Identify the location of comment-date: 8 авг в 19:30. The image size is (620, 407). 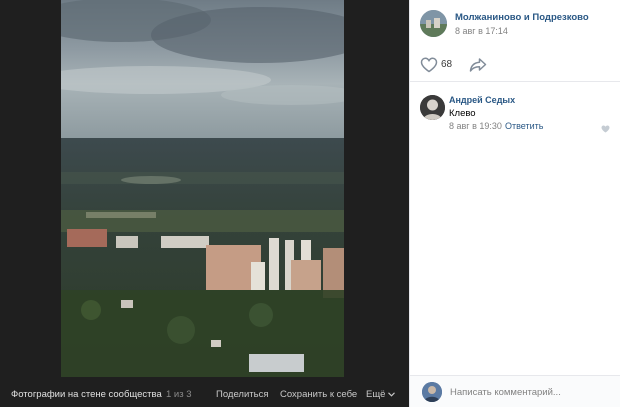
(475, 126).